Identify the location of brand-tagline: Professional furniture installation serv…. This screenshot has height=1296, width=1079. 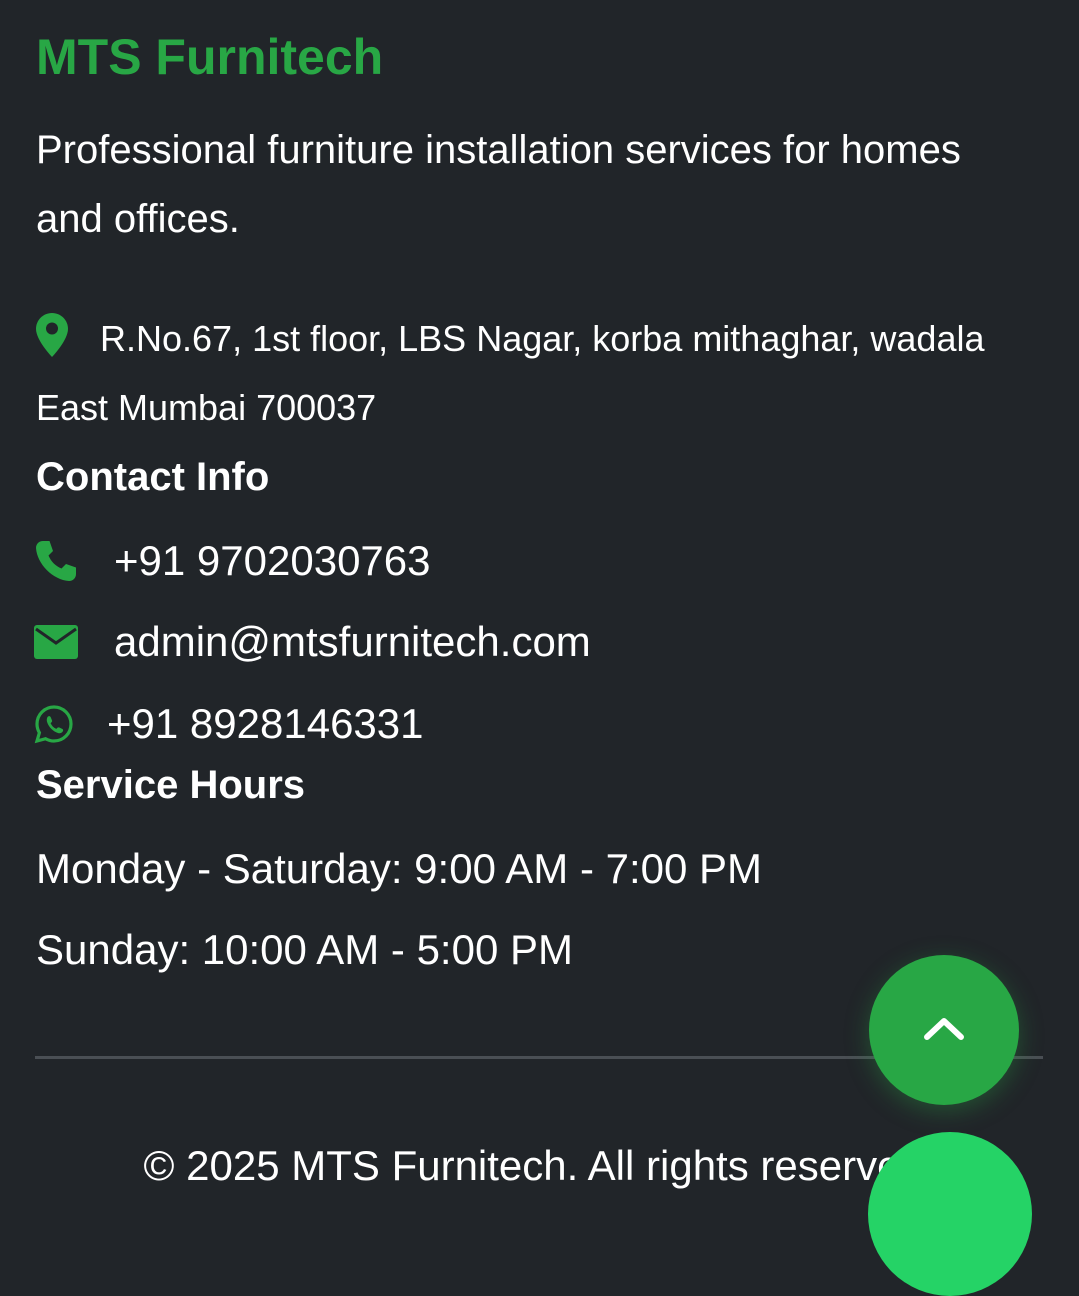
(498, 184).